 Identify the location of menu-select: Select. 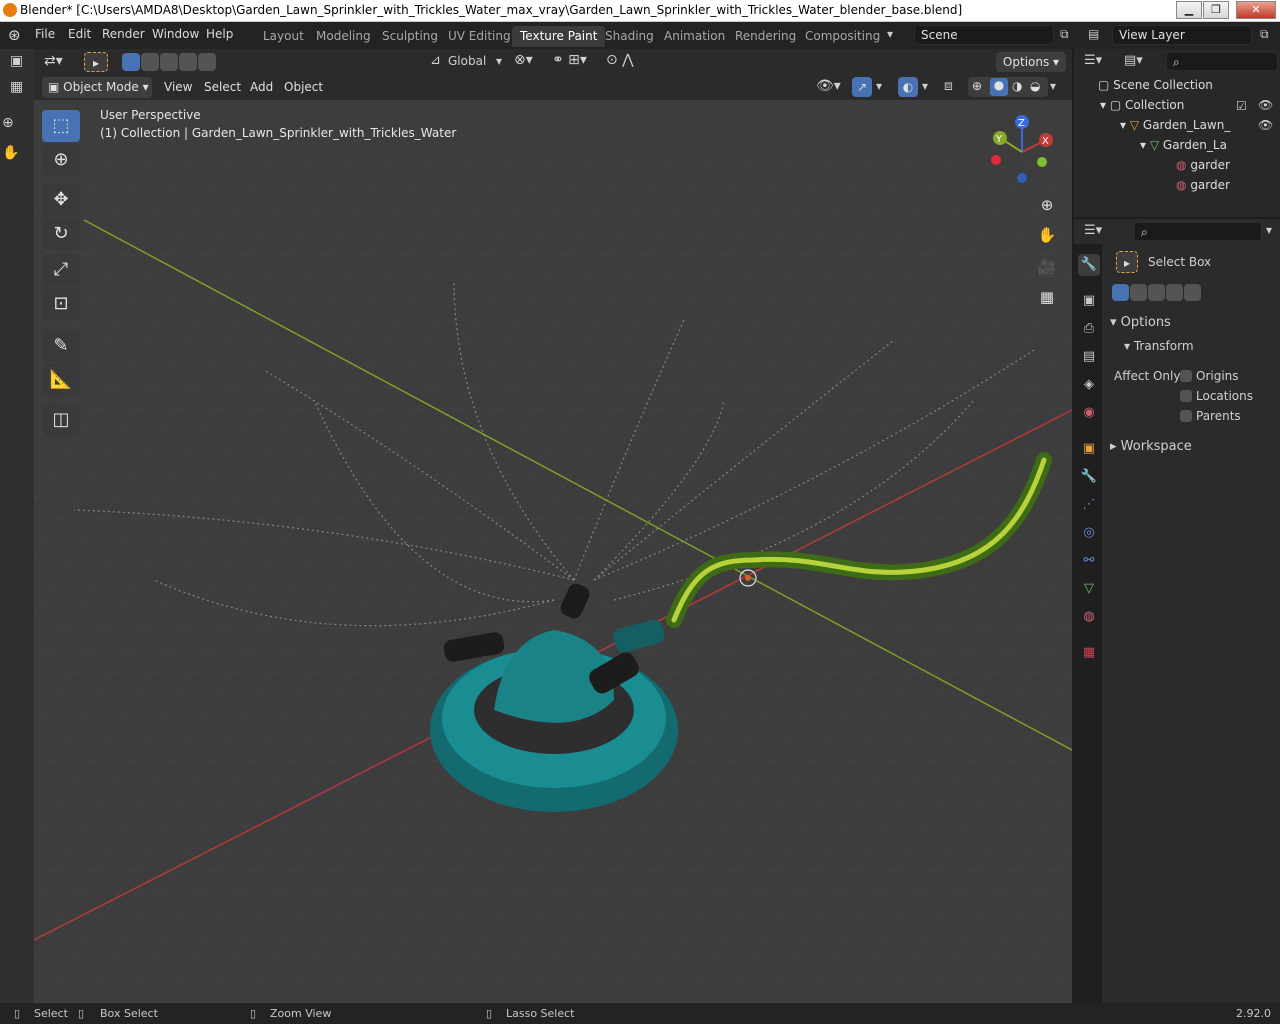
(222, 87).